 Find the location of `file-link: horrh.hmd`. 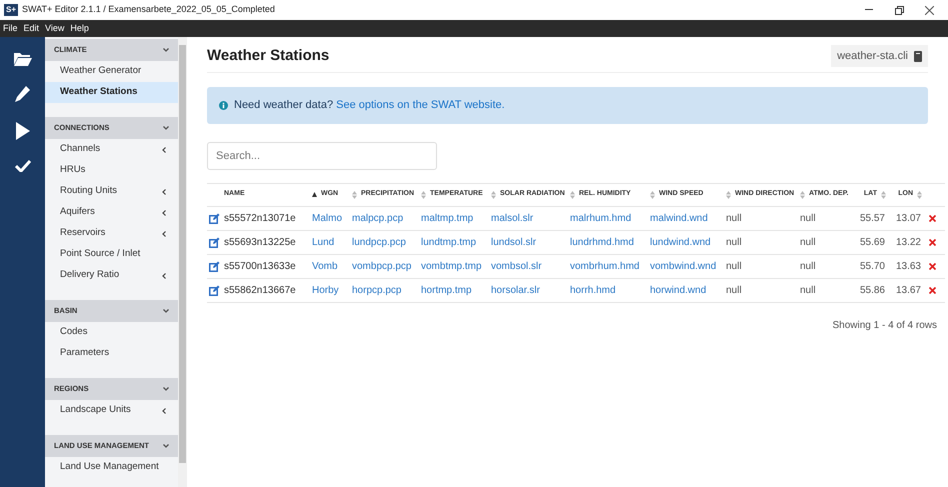

file-link: horrh.hmd is located at coordinates (610, 290).